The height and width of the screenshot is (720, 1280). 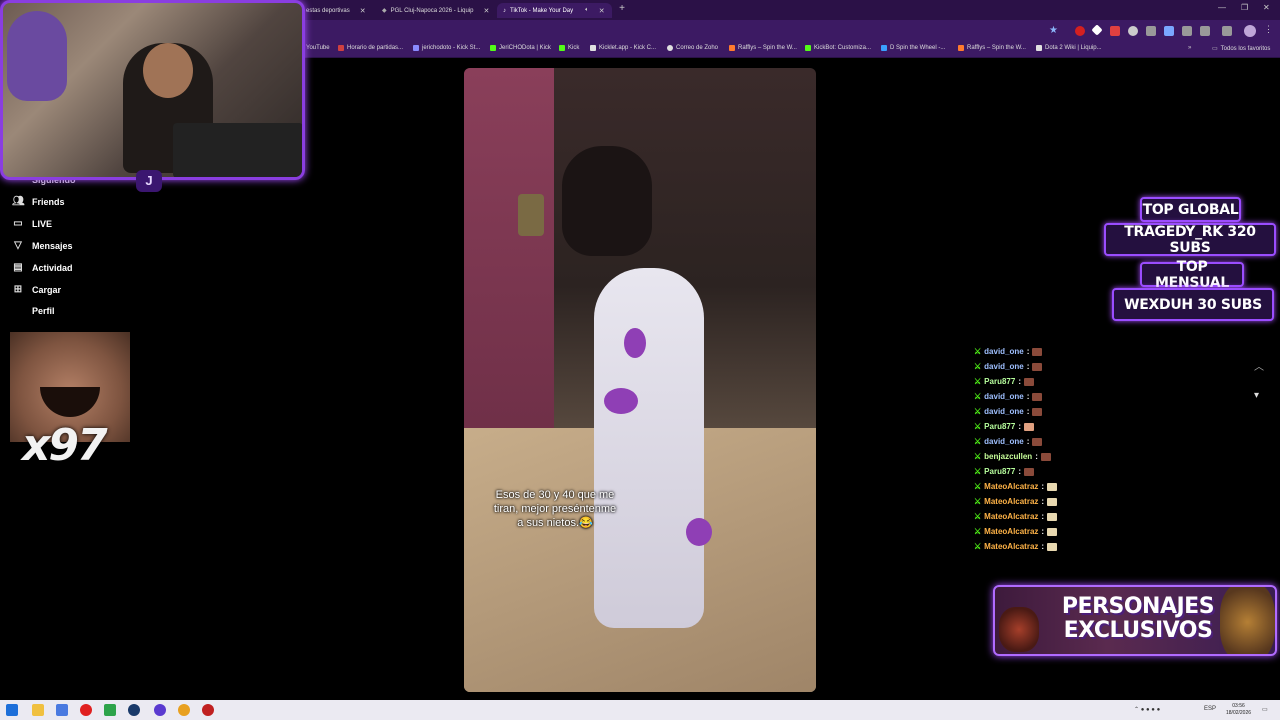 I want to click on more-bookmarks-icon: », so click(x=1189, y=48).